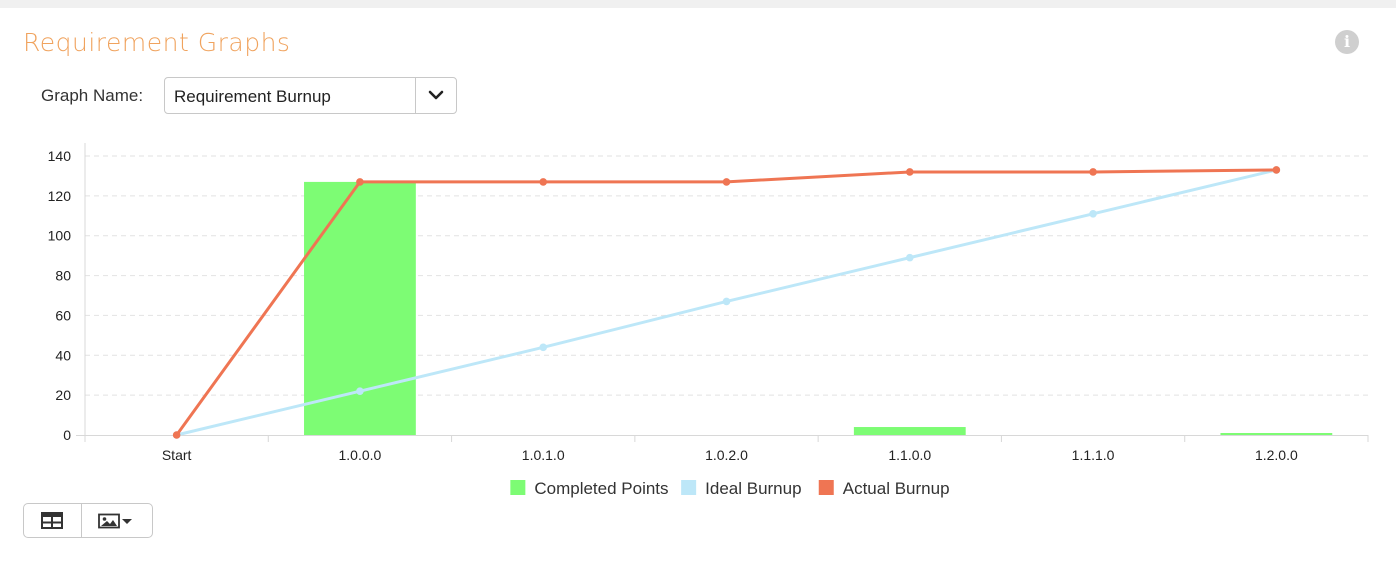 This screenshot has height=580, width=1396. Describe the element at coordinates (60, 156) in the screenshot. I see `y-tick-label: 140` at that location.